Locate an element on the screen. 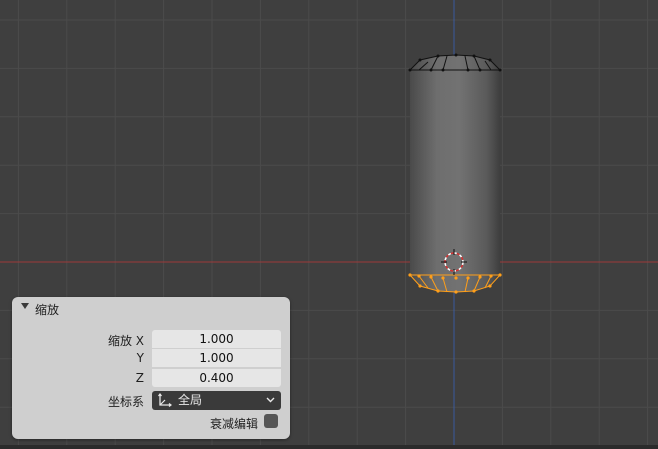  orientation-value: 全局 is located at coordinates (190, 400).